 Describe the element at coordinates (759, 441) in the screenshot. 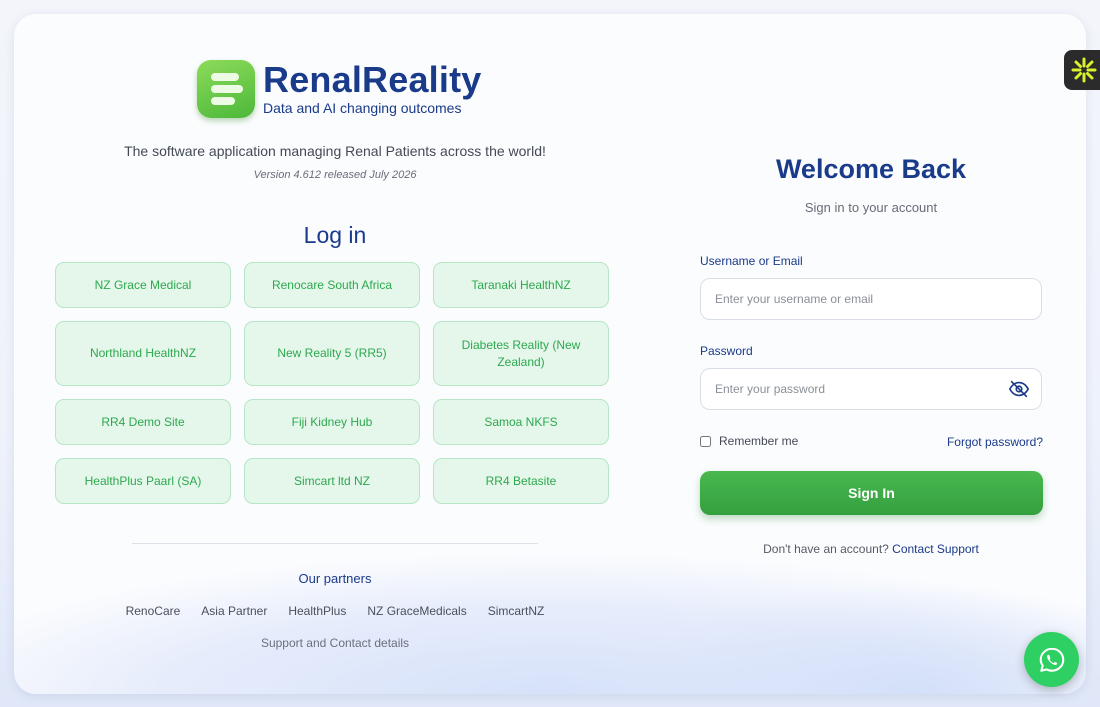

I see `remember-label: Remember me` at that location.